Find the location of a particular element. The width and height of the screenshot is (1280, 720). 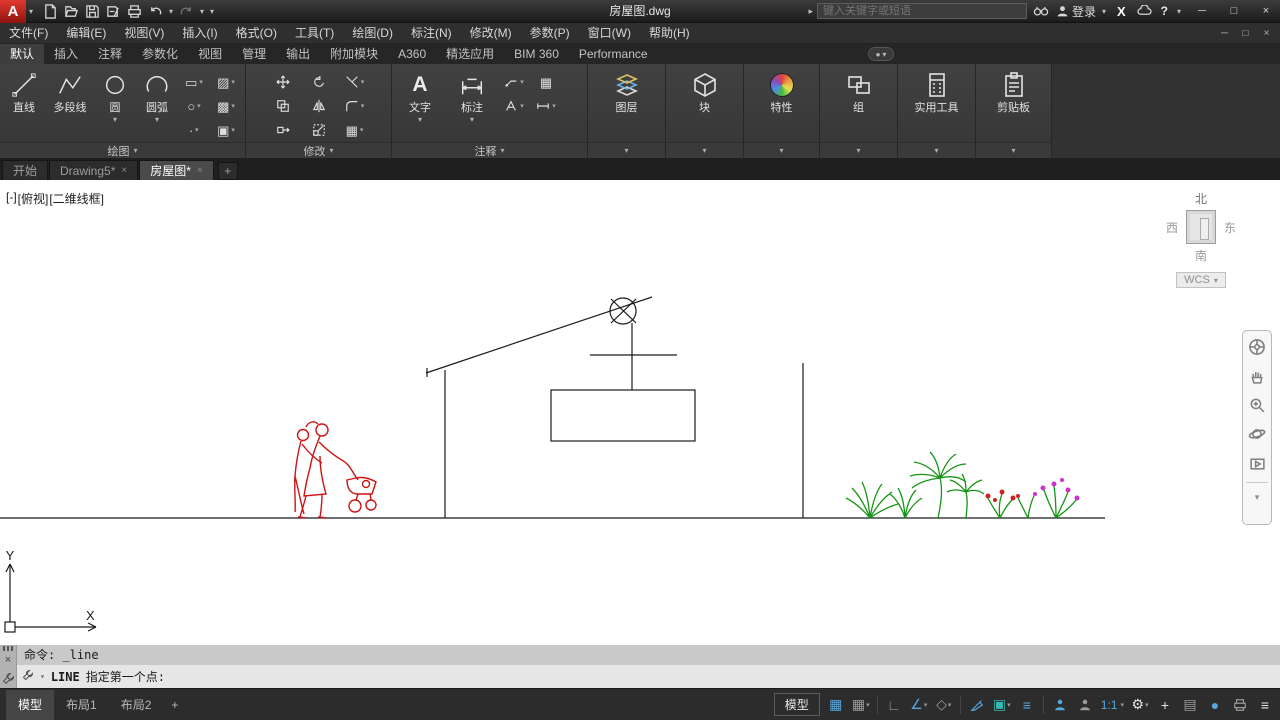

rectangle-tool: ▭ ▾ is located at coordinates (194, 82).